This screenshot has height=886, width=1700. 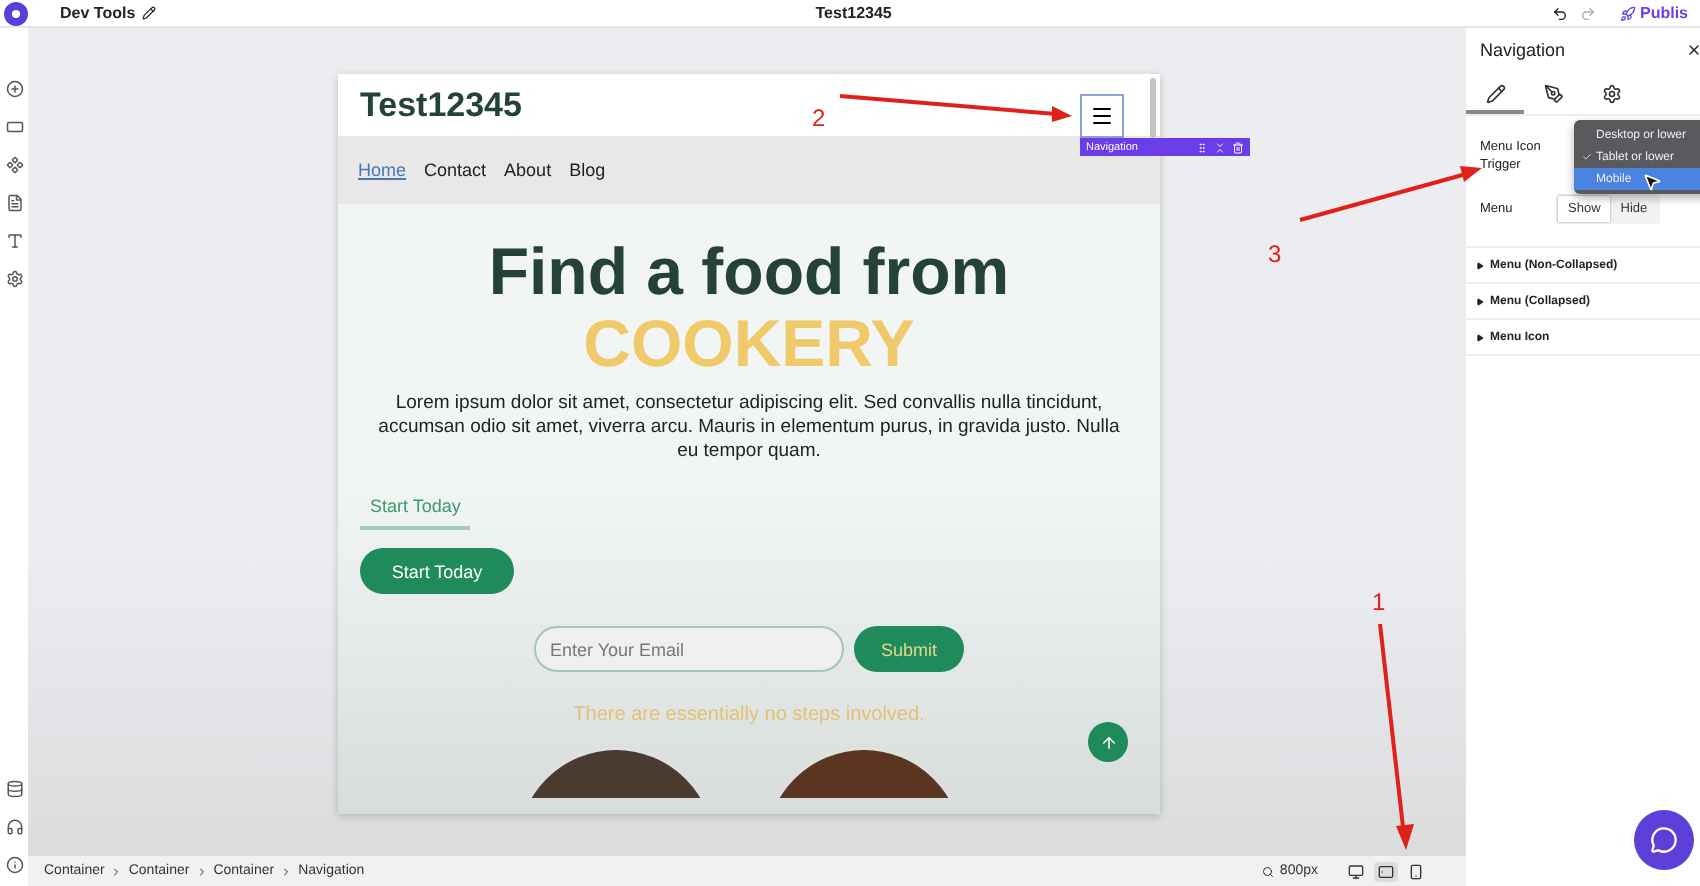 I want to click on document-icon, so click(x=14, y=203).